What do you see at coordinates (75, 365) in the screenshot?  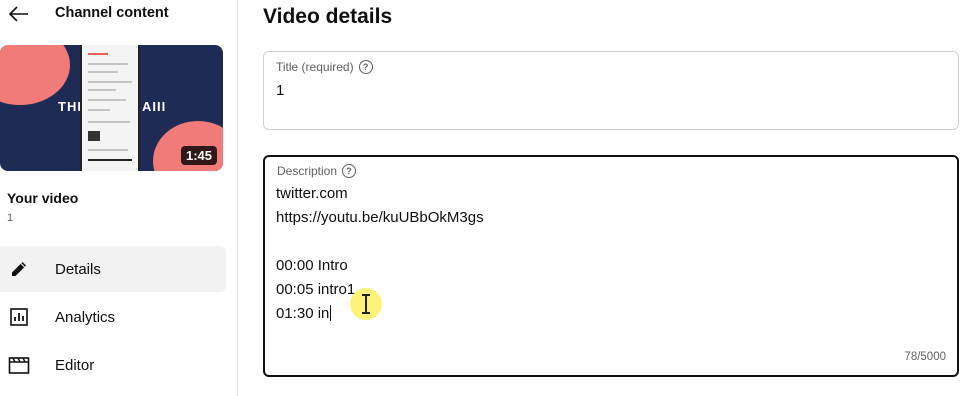 I see `sidebar-item-label: Editor` at bounding box center [75, 365].